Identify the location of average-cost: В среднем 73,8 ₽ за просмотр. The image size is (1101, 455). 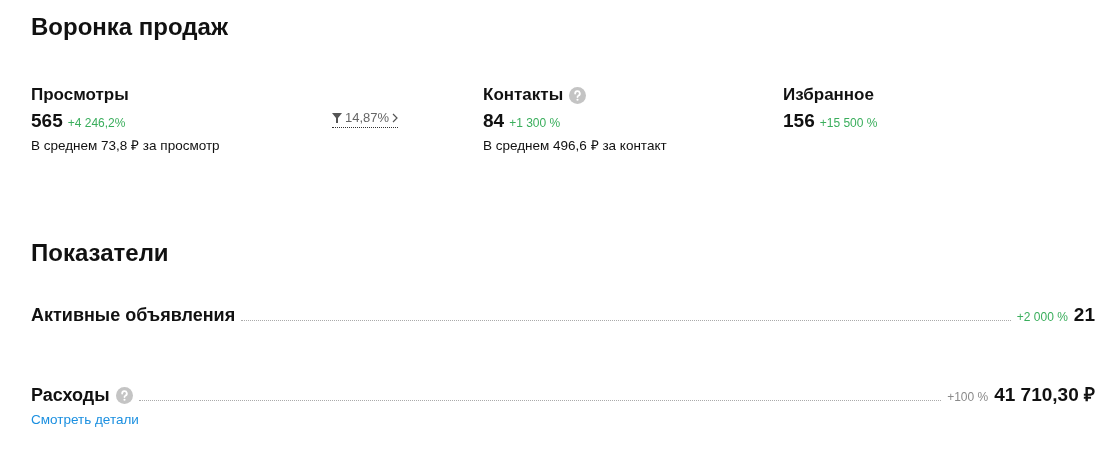
(126, 145).